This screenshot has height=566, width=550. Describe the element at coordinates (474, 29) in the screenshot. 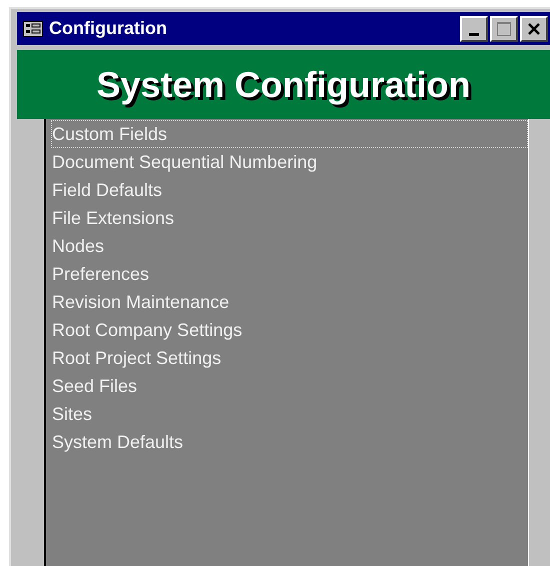

I see `minimize-button` at that location.